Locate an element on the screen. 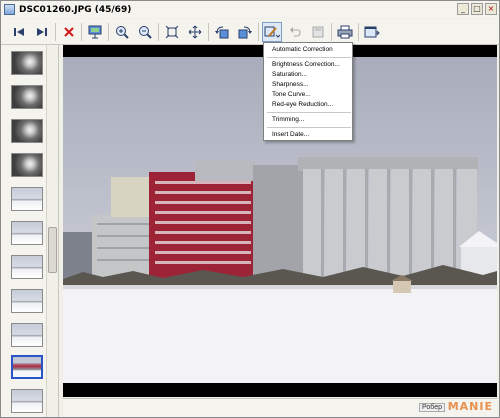  printer-icon is located at coordinates (345, 32).